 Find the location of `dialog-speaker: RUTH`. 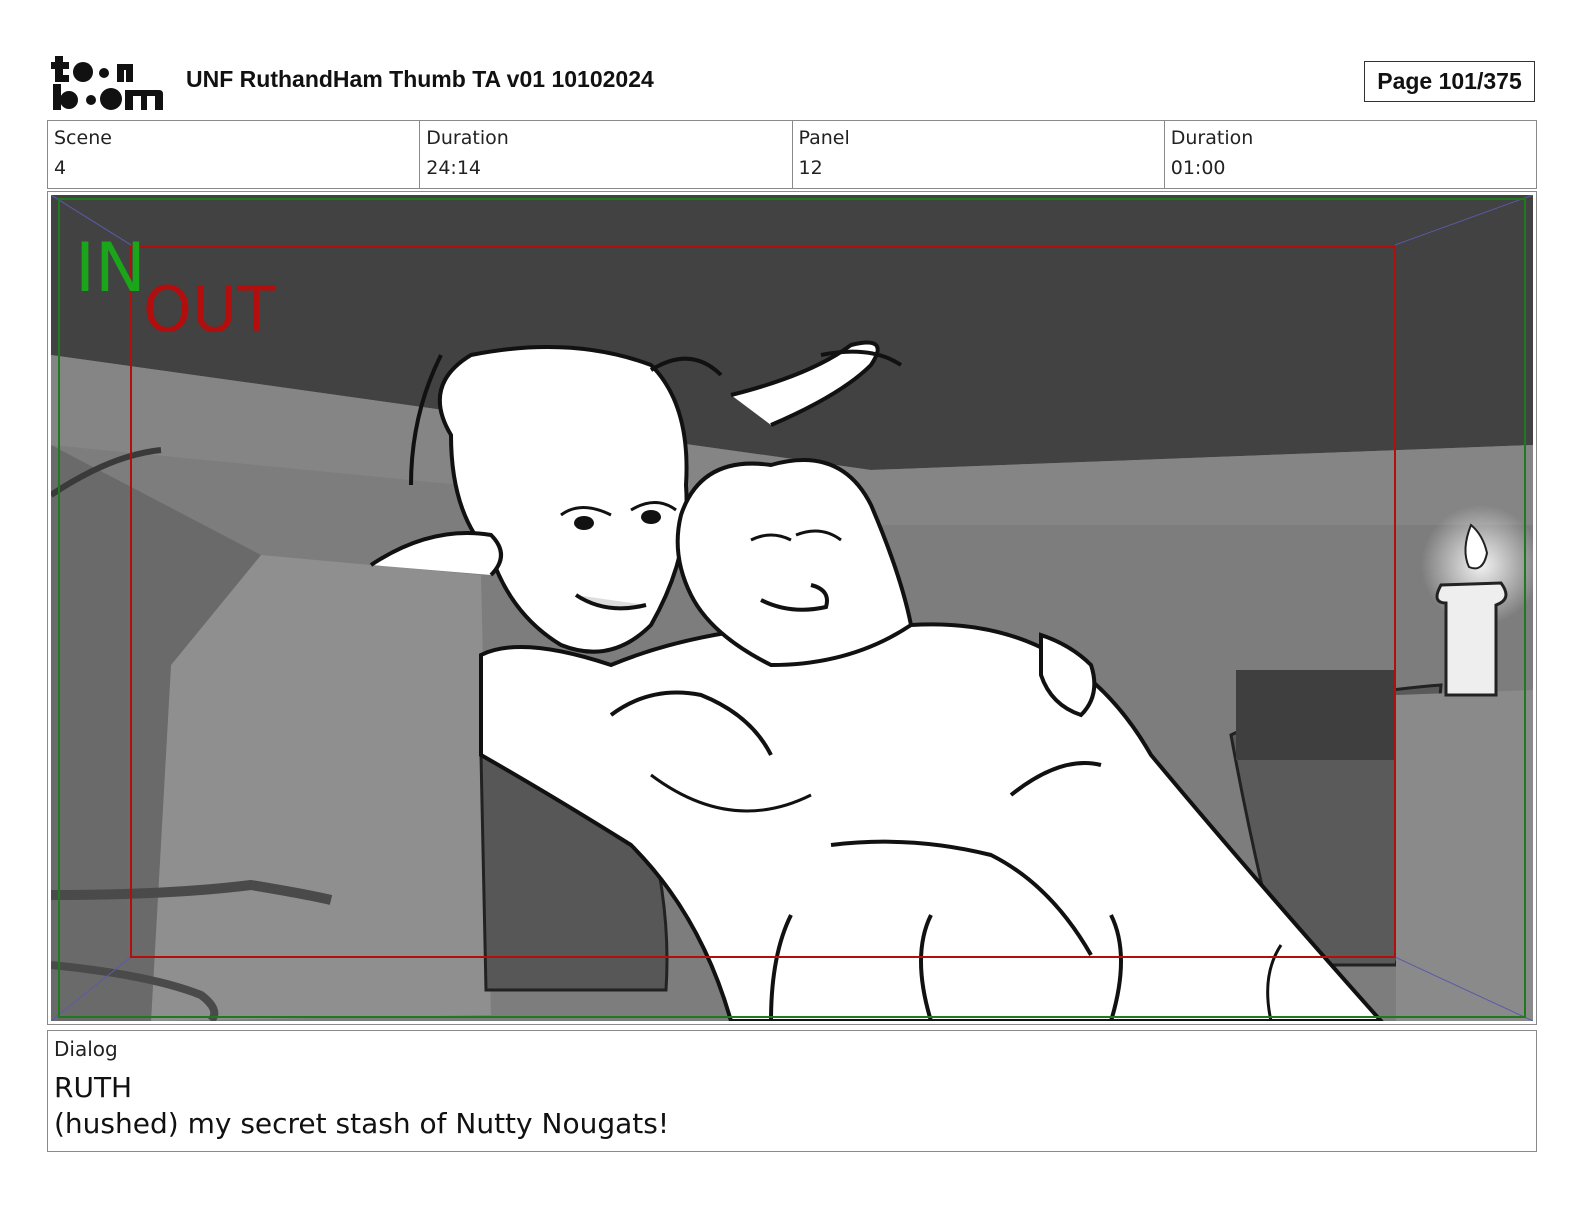

dialog-speaker: RUTH is located at coordinates (93, 1087).